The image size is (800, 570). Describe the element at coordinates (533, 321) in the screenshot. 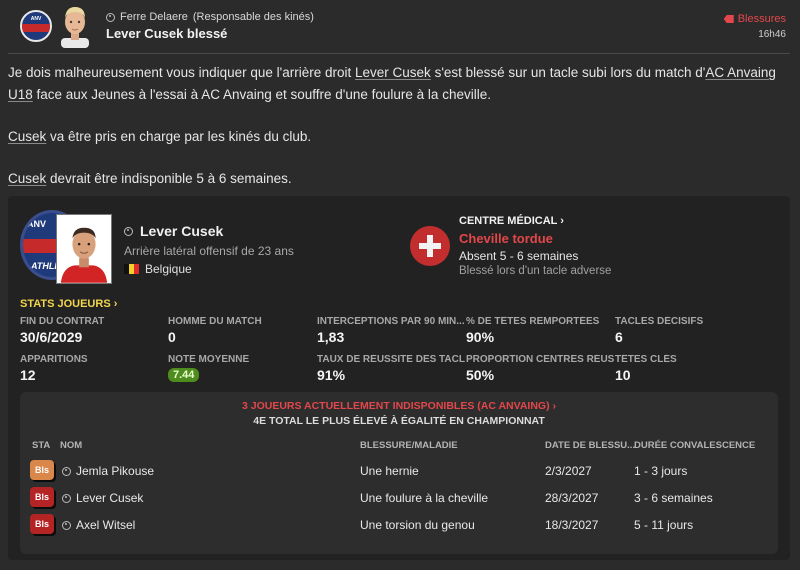

I see `stat-label: % DE TÊTES REMPORTÉES` at that location.